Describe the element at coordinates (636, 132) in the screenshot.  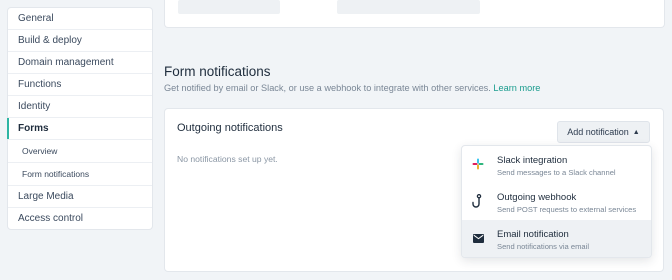
I see `chevron-up-icon: ▲` at that location.